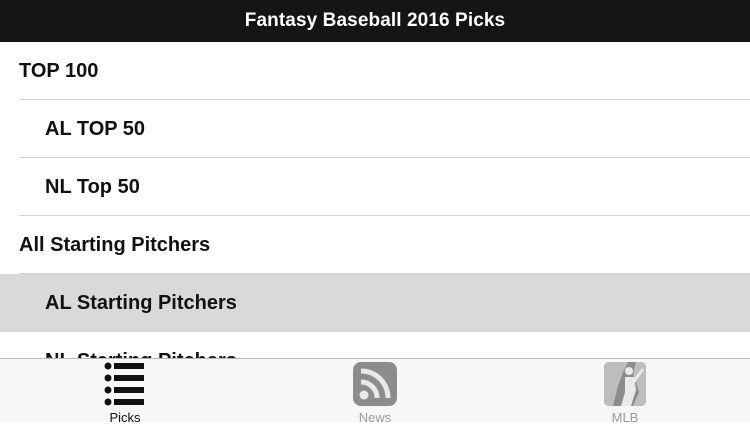 The image size is (750, 425). I want to click on tab-label: News, so click(375, 417).